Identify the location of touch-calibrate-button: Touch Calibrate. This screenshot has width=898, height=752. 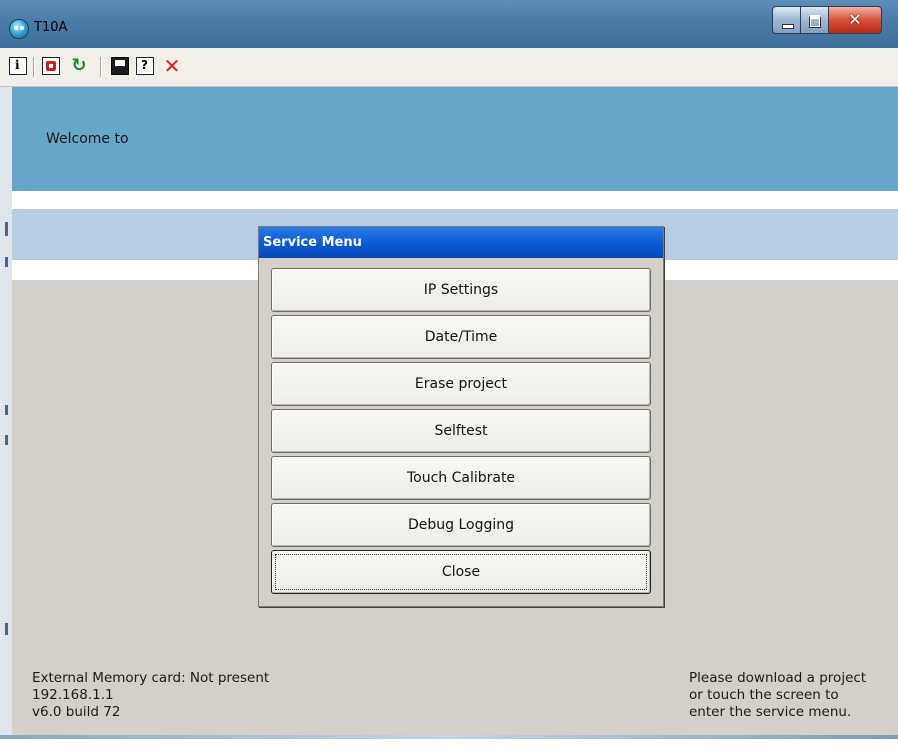
(461, 478).